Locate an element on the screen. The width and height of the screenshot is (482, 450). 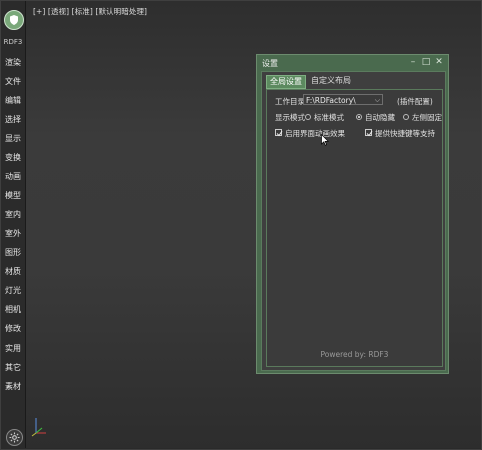
nav-utility: 实用 is located at coordinates (13, 348).